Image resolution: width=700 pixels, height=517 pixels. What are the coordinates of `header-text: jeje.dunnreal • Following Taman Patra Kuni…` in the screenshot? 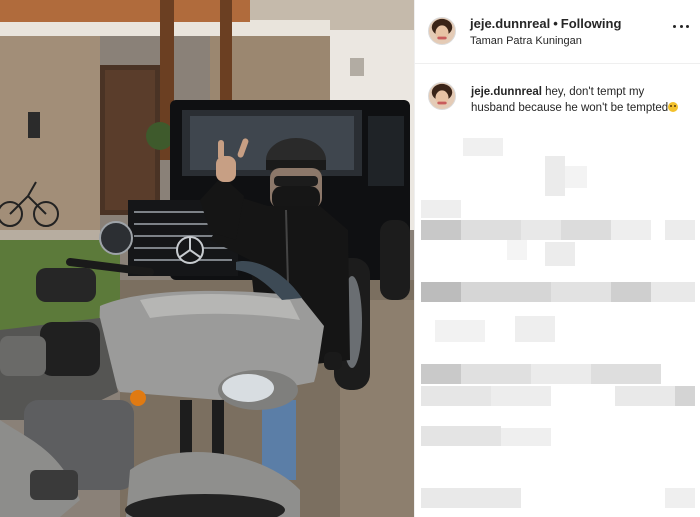 It's located at (545, 31).